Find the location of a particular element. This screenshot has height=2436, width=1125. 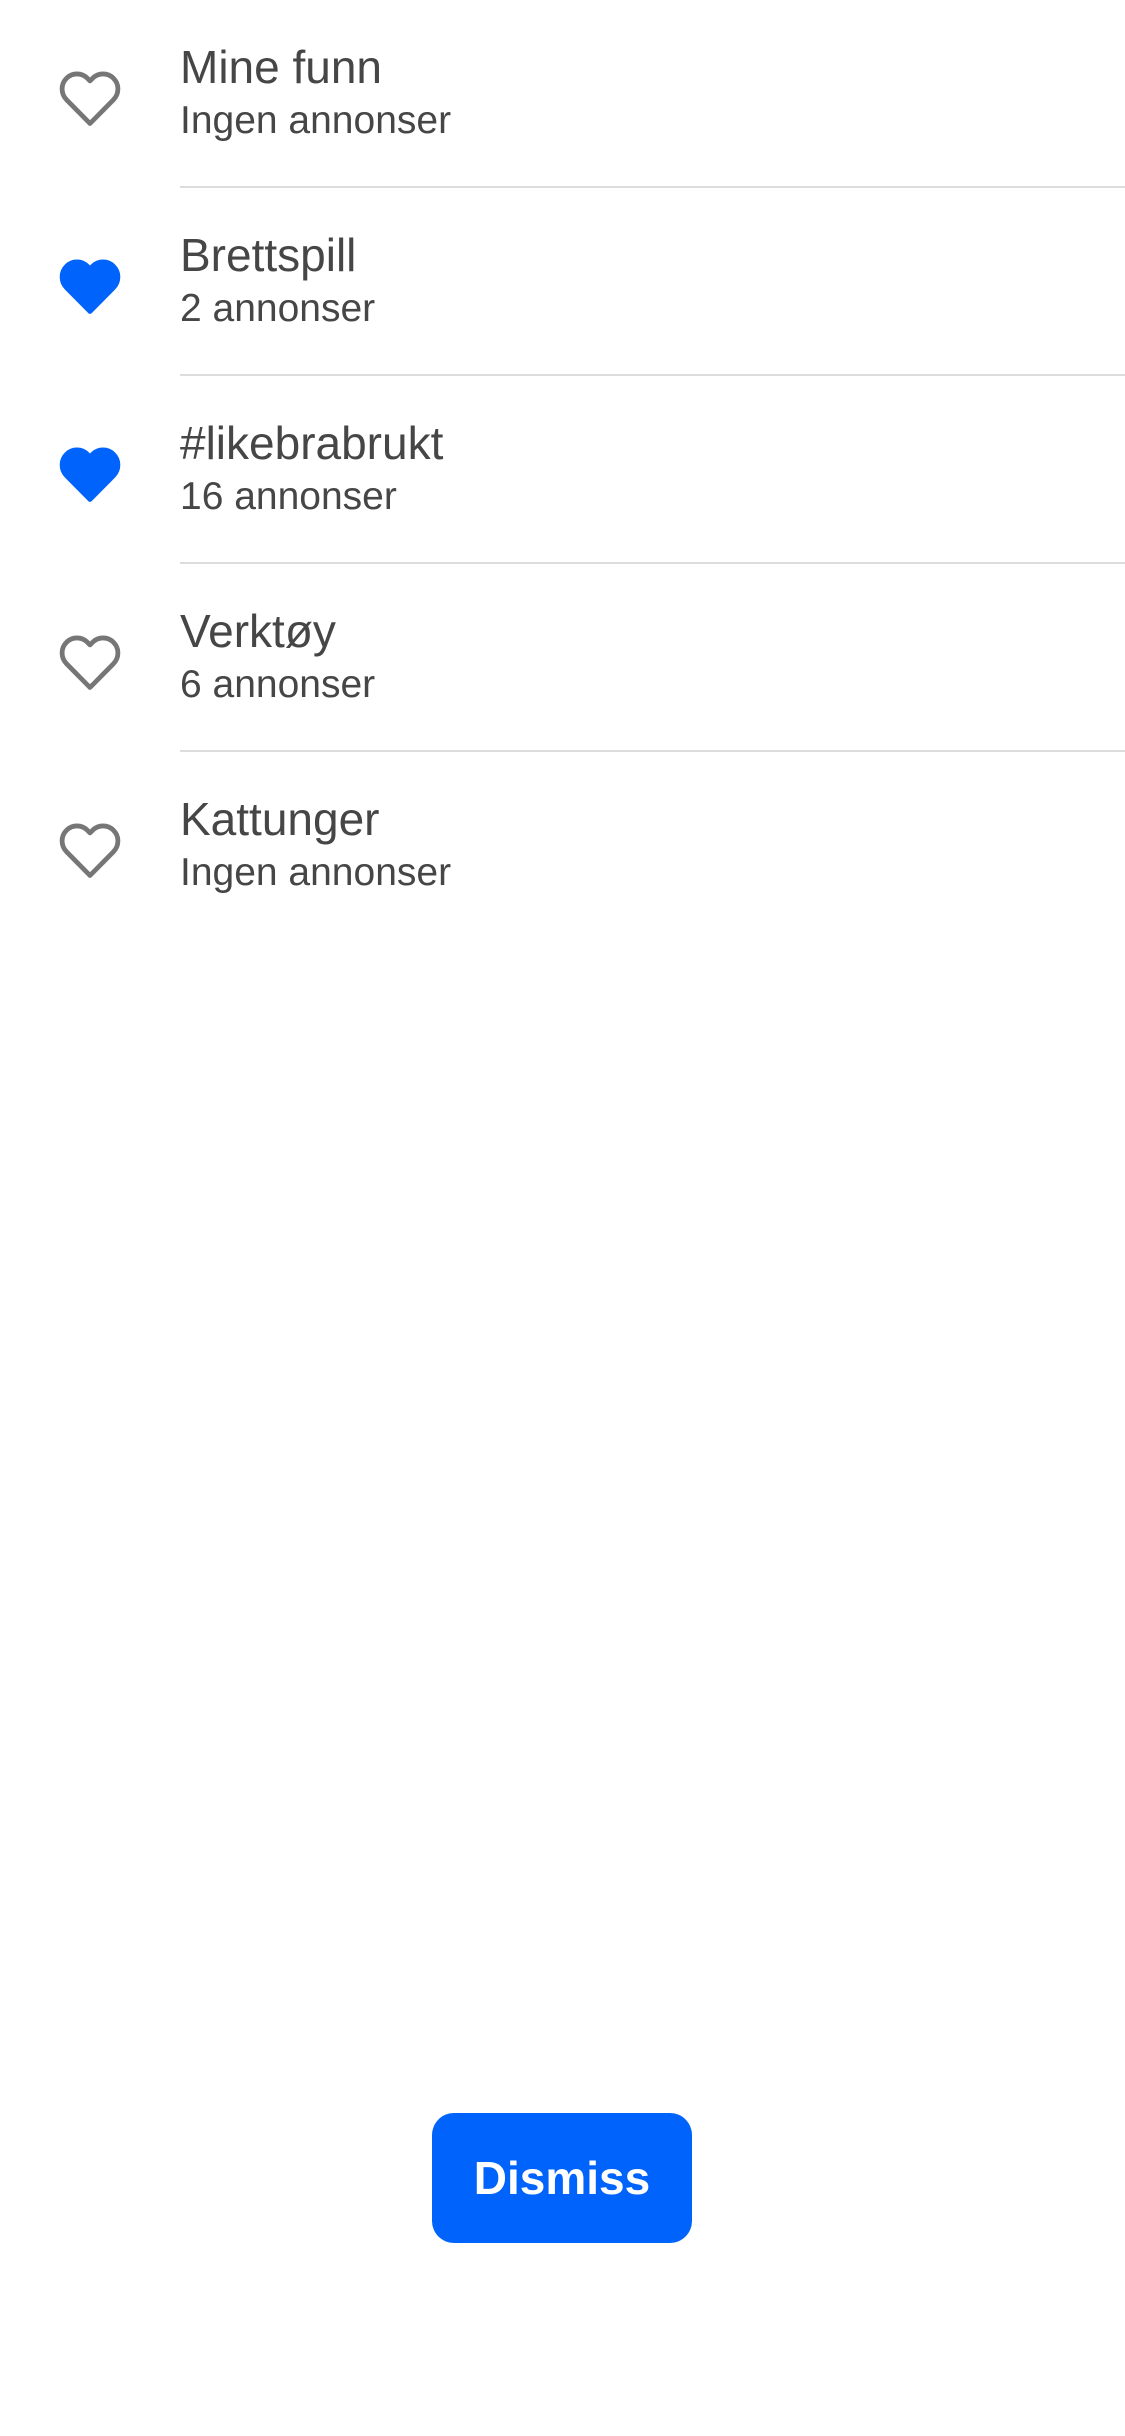

dismiss-button: Dismiss is located at coordinates (562, 2178).